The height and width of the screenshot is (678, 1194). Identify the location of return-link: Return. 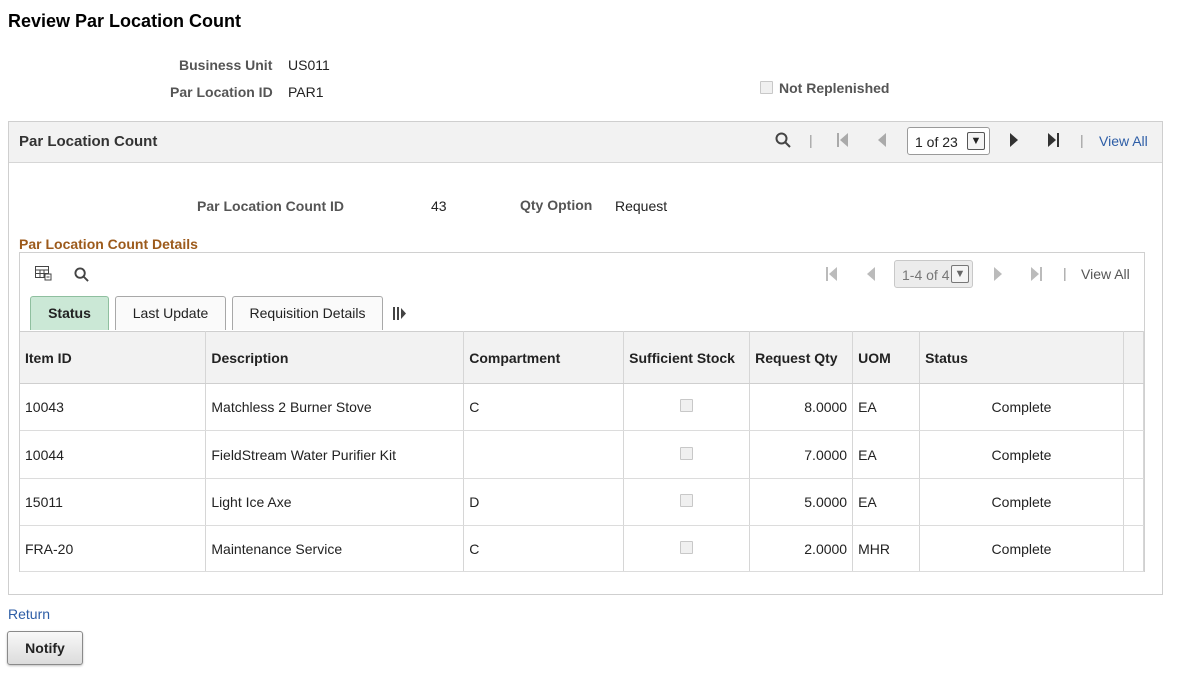
(29, 614).